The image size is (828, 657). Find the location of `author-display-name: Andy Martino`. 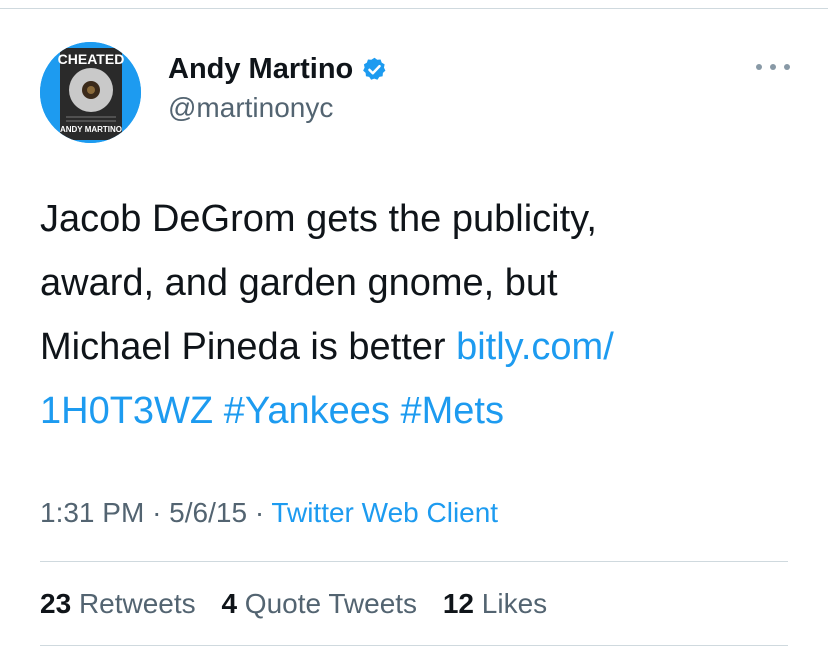

author-display-name: Andy Martino is located at coordinates (278, 69).